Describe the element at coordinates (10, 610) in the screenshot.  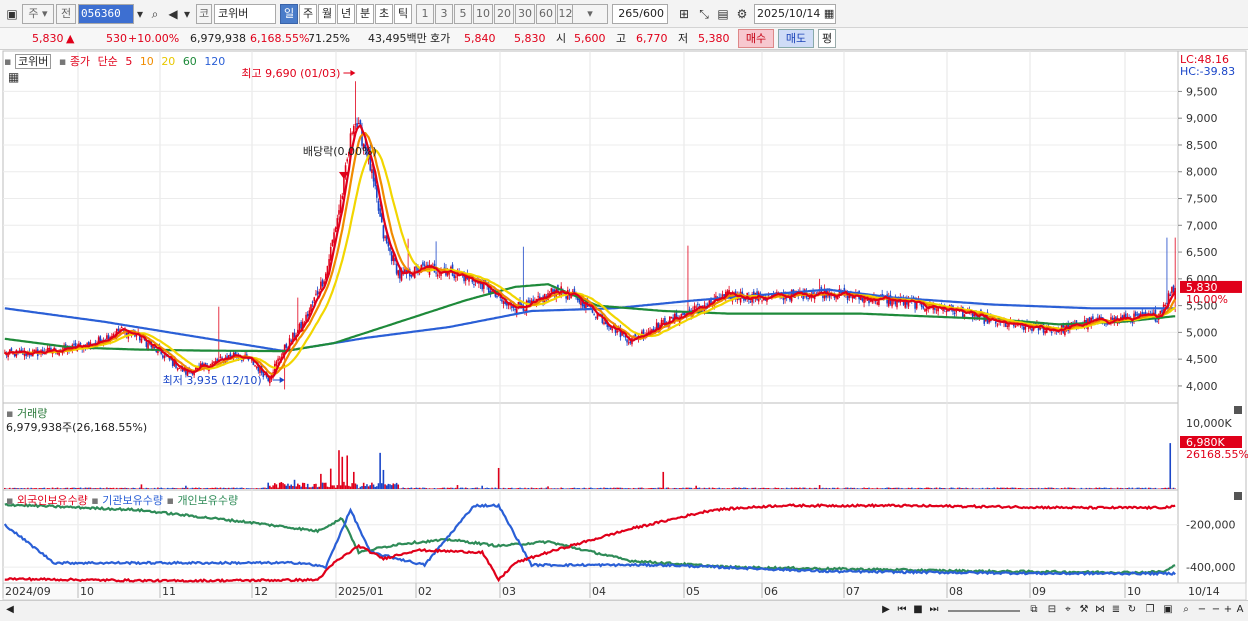
I see `scroll-left-icon: ◀` at that location.